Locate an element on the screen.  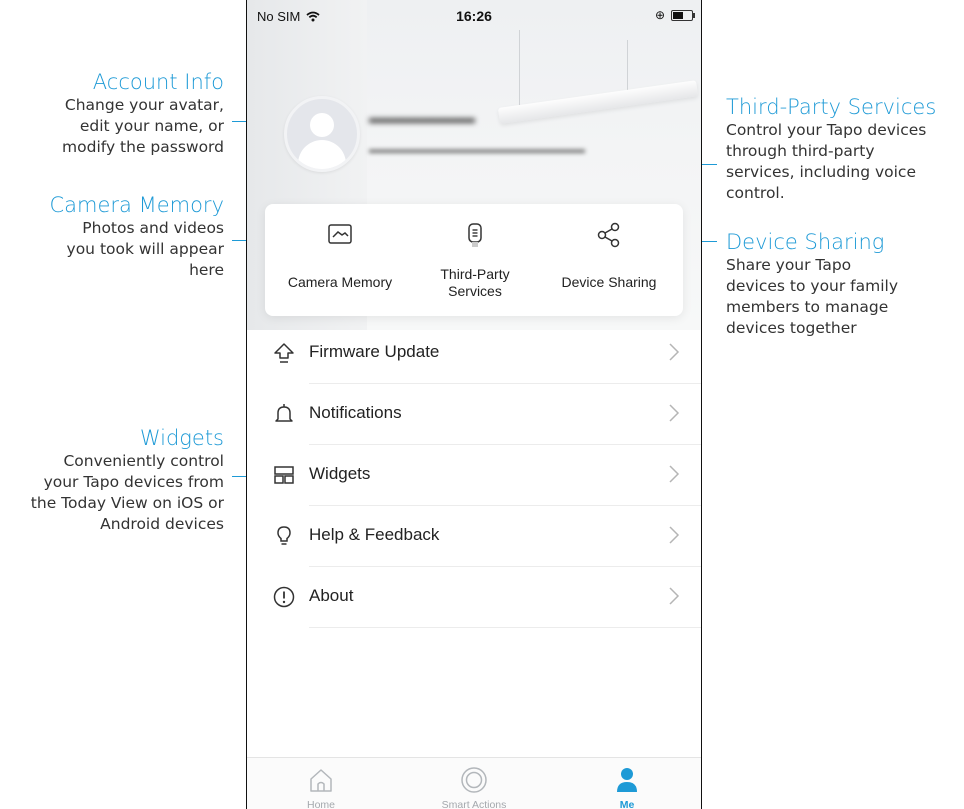
annotation-title: Third-Party Services is located at coordinates (831, 107).